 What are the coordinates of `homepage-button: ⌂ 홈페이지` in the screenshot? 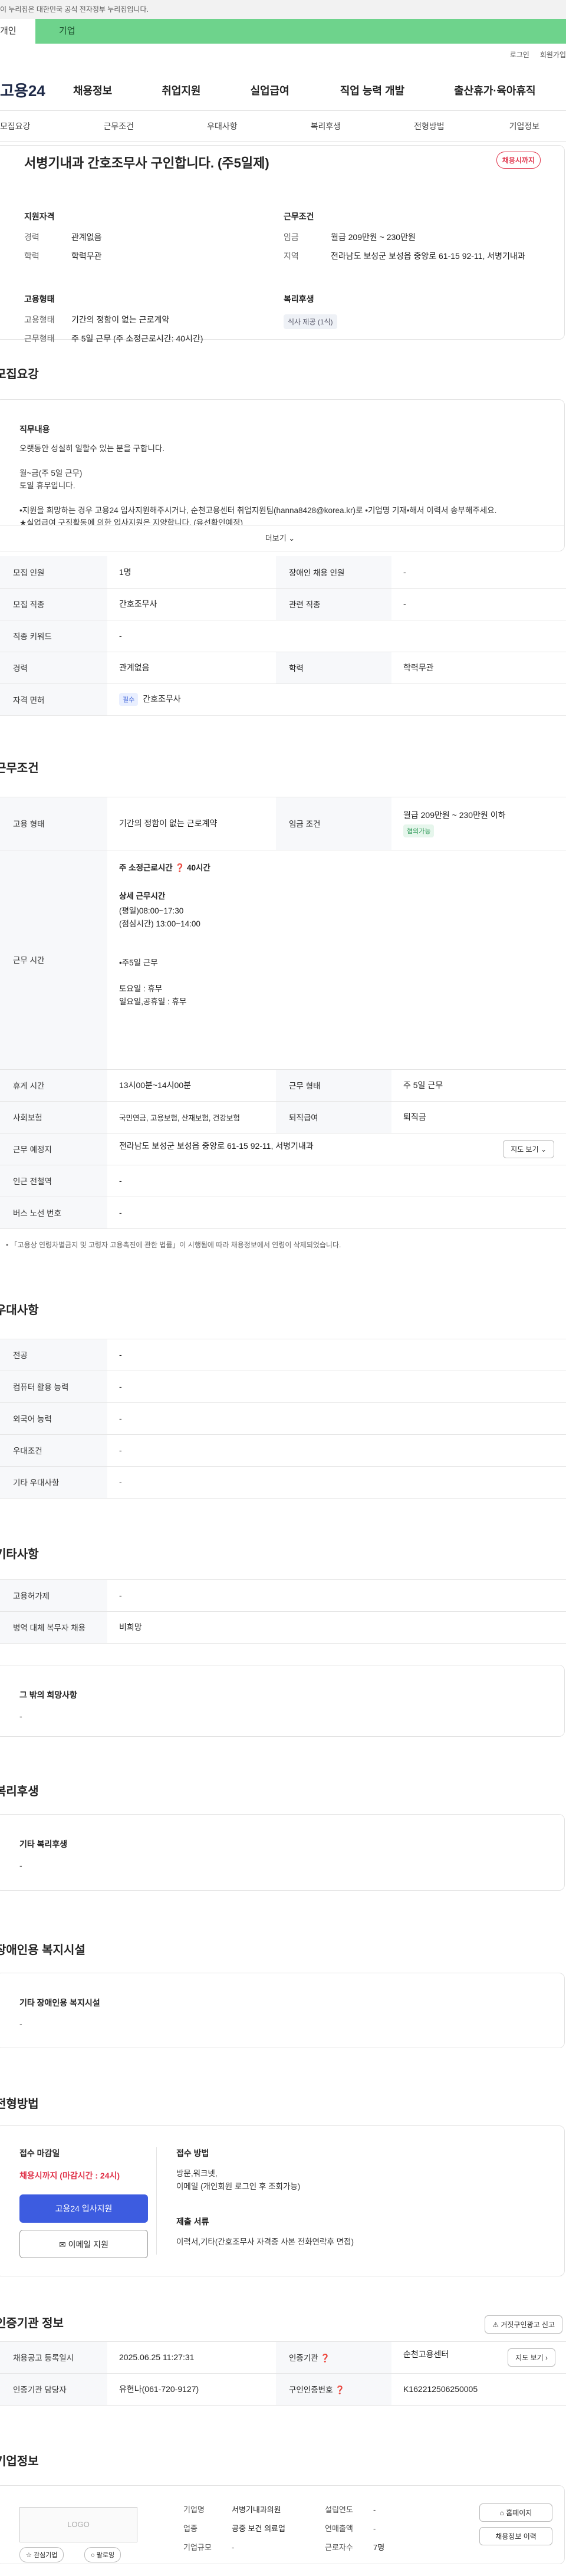 It's located at (515, 2512).